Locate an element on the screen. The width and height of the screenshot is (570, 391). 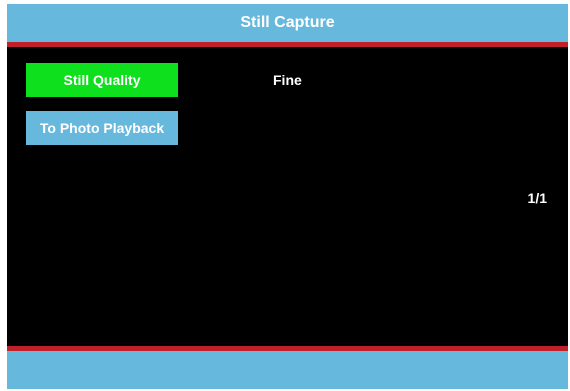
menu-item-still-quality: Still Quality is located at coordinates (102, 80).